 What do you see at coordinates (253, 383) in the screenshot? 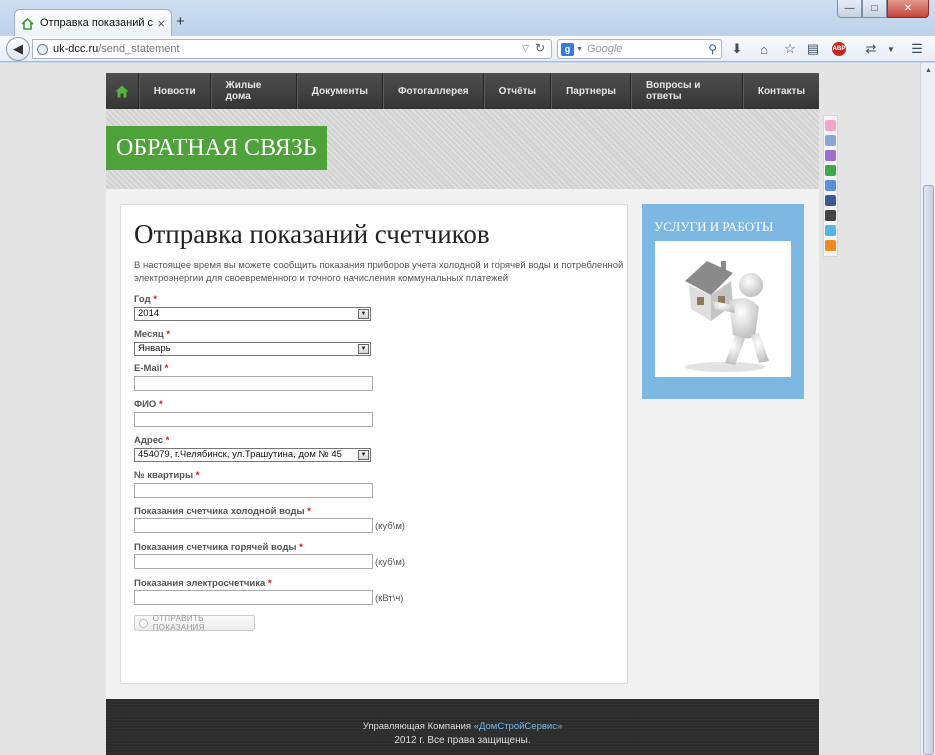
I see `email-field` at bounding box center [253, 383].